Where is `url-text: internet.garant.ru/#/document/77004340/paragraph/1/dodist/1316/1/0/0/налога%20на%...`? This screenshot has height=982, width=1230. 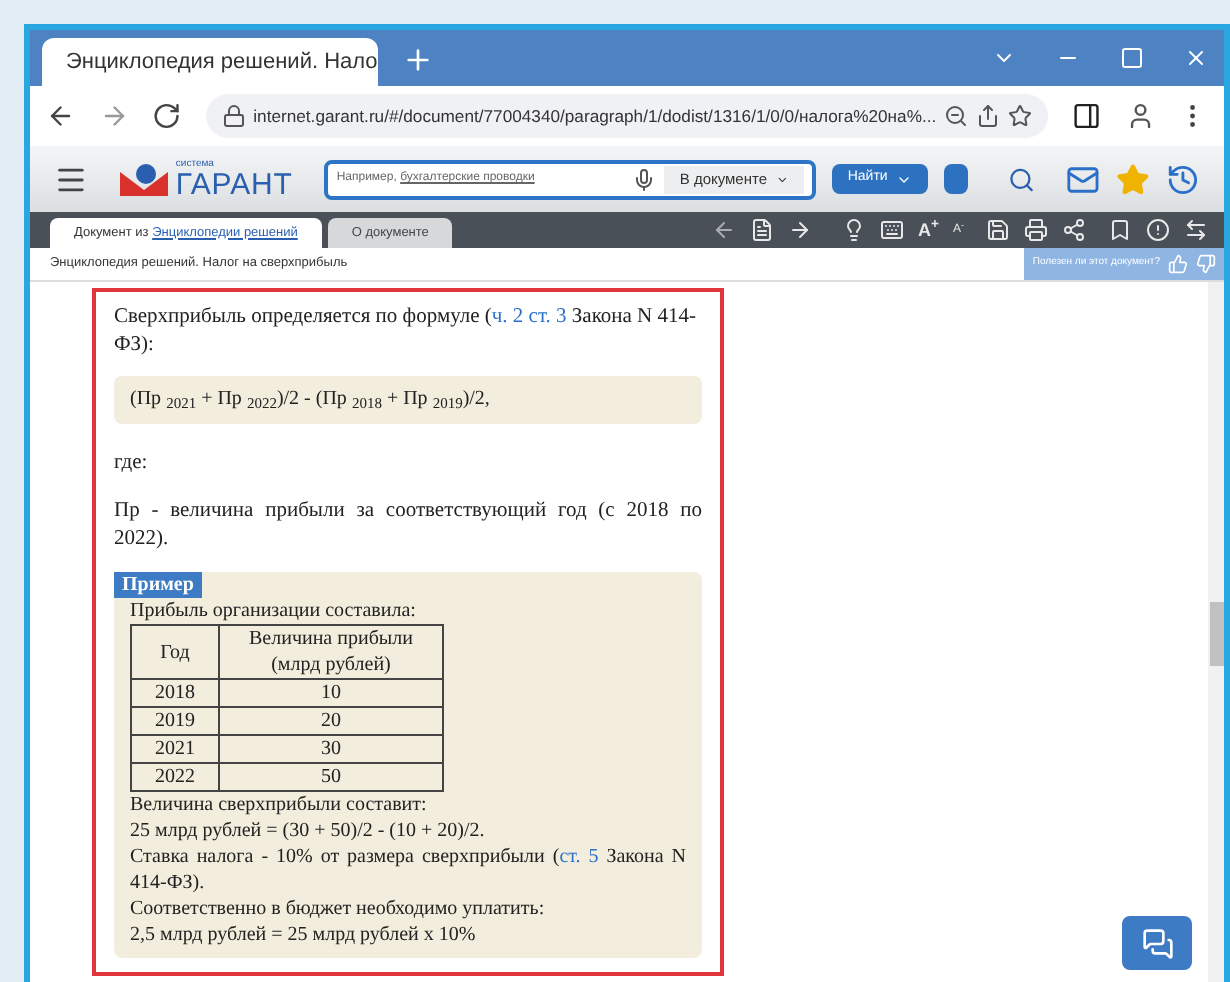
url-text: internet.garant.ru/#/document/77004340/paragraph/1/dodist/1316/1/0/0/налога%20на%... is located at coordinates (595, 116).